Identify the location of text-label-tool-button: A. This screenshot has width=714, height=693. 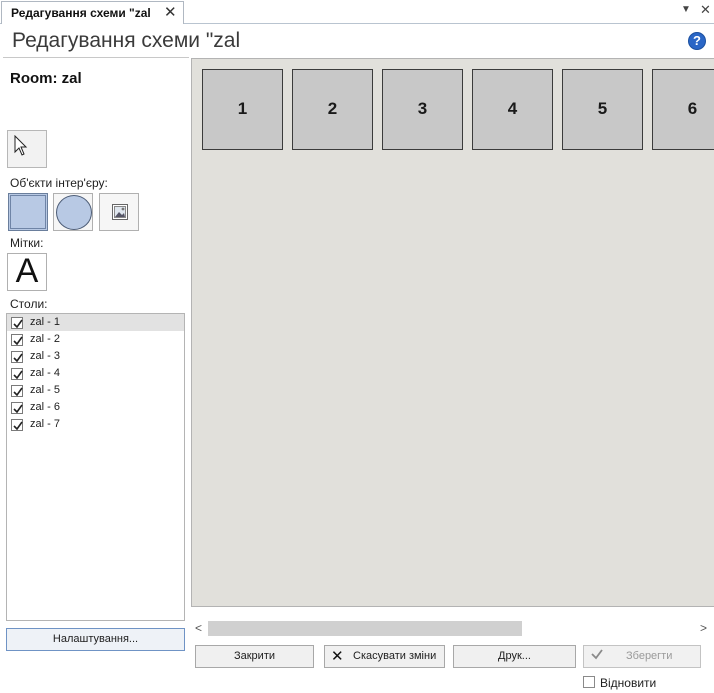
(27, 271).